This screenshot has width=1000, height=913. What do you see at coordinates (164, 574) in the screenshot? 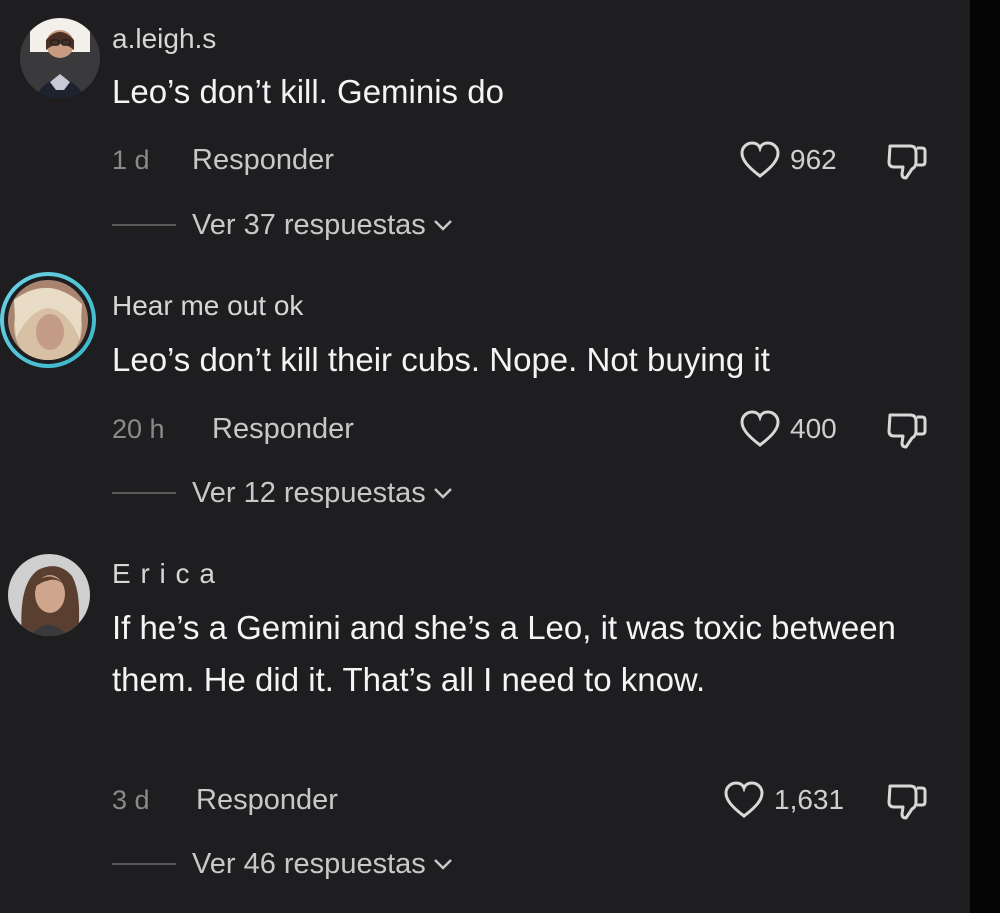
I see `comment-username: E r i c a` at bounding box center [164, 574].